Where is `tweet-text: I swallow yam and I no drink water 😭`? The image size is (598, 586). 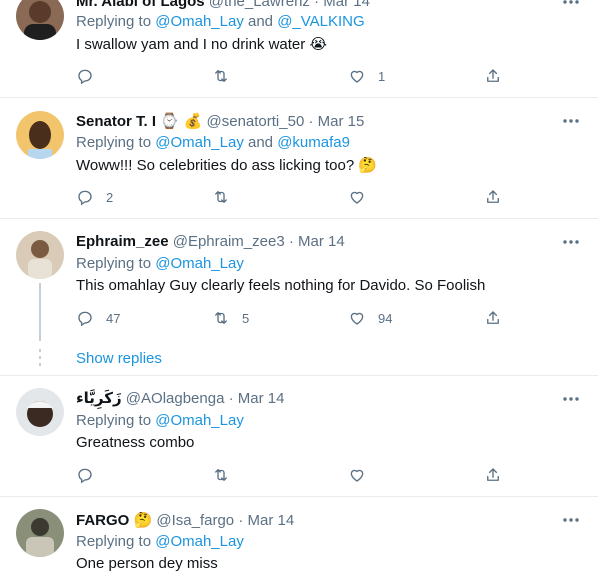
tweet-text: I swallow yam and I no drink water 😭 is located at coordinates (201, 44).